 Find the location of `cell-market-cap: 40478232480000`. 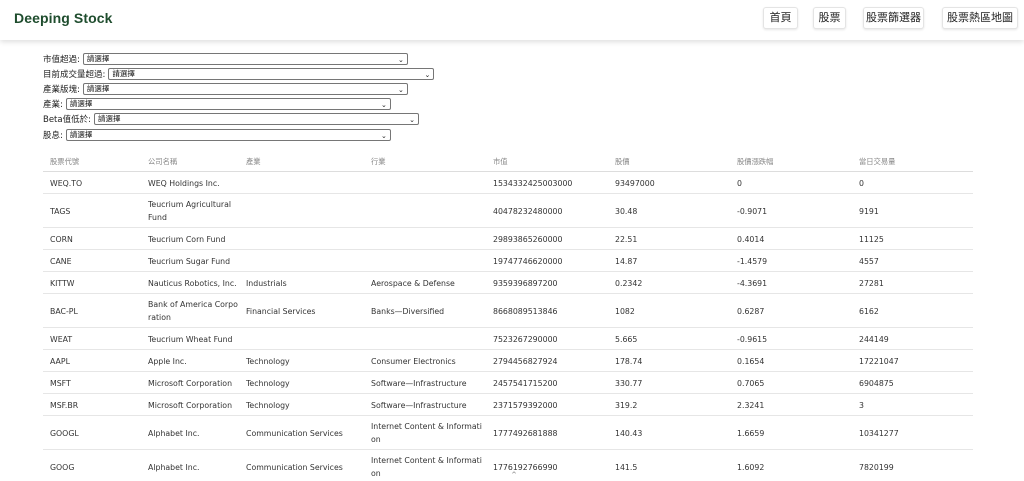

cell-market-cap: 40478232480000 is located at coordinates (528, 211).